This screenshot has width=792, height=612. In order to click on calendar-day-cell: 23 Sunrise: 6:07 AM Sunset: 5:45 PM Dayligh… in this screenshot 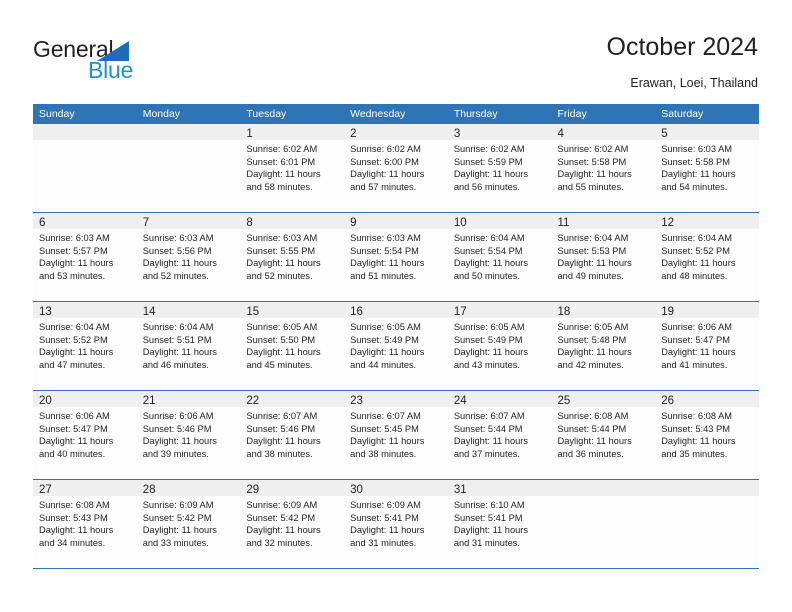, I will do `click(396, 435)`.